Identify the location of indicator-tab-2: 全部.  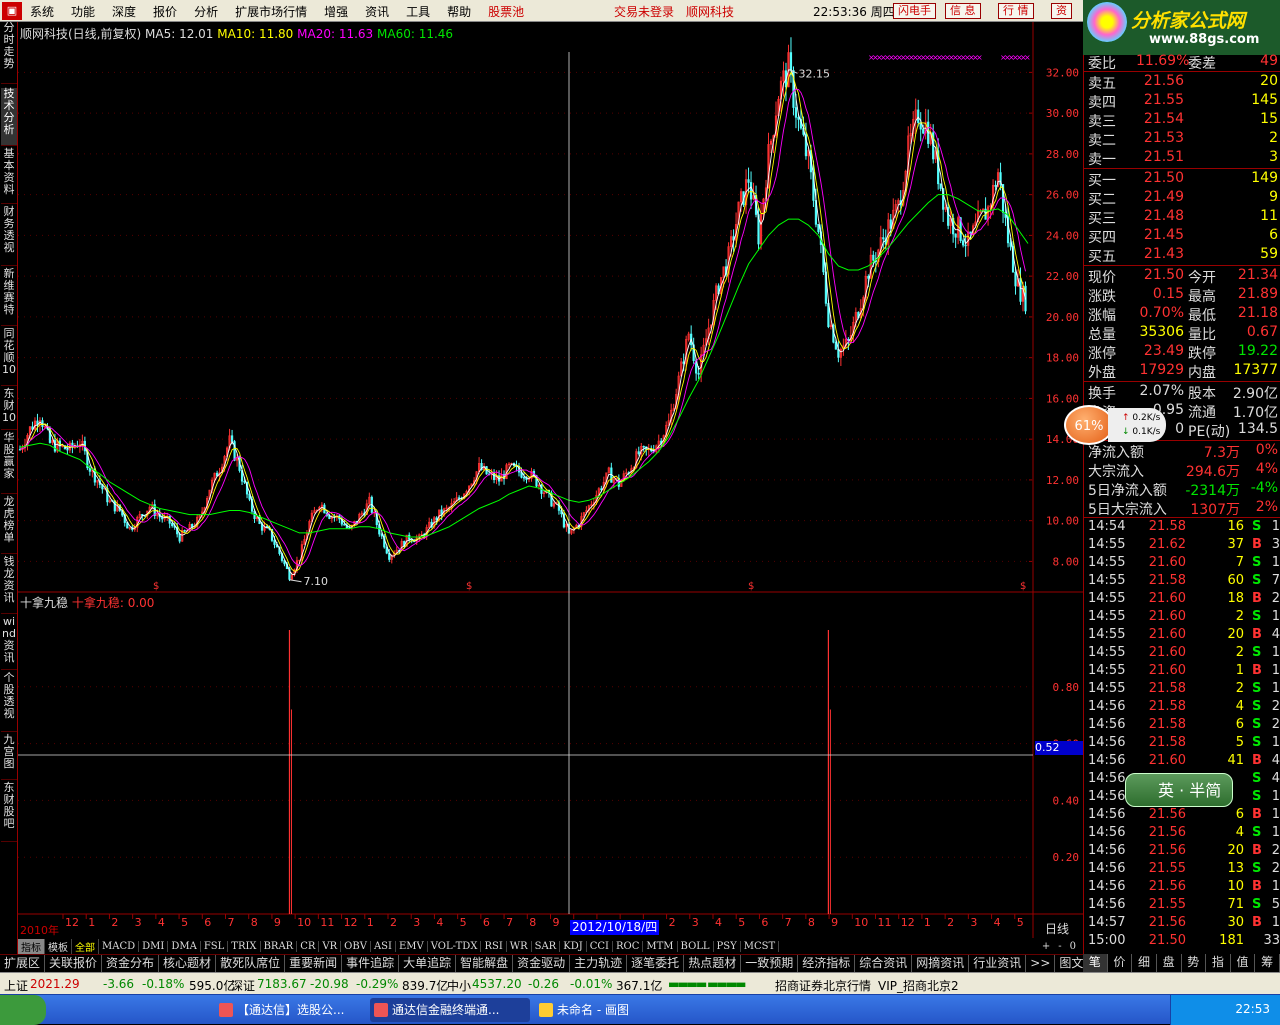
(85, 946).